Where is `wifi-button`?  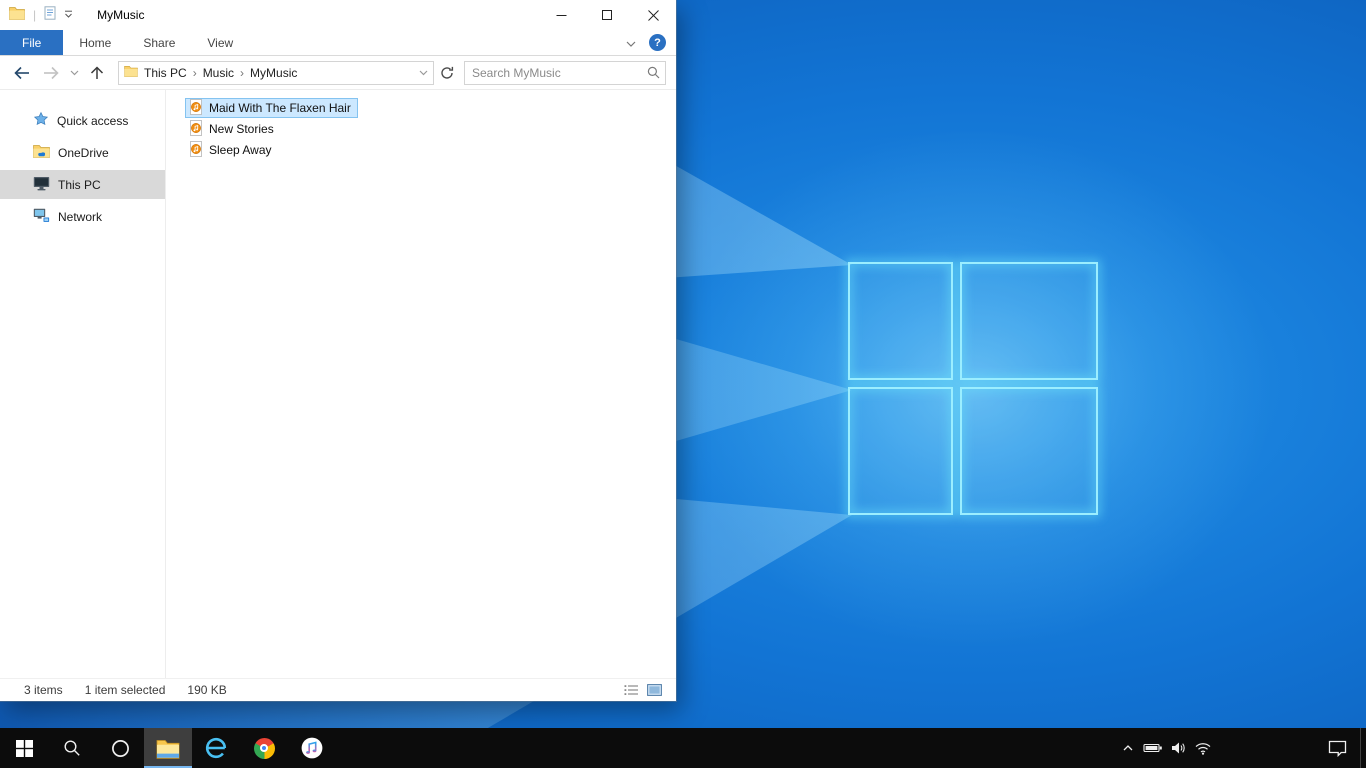
wifi-button is located at coordinates (1202, 748).